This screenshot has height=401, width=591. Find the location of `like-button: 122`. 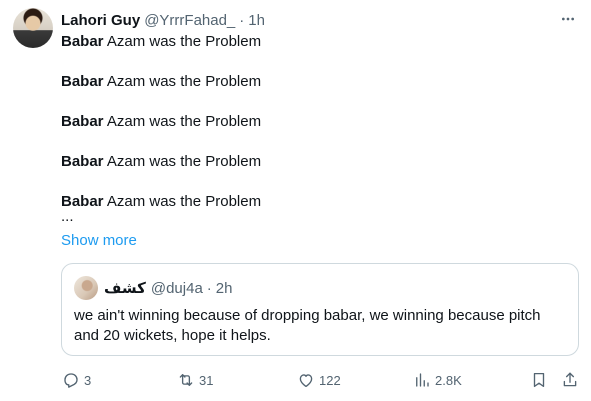

like-button: 122 is located at coordinates (319, 380).